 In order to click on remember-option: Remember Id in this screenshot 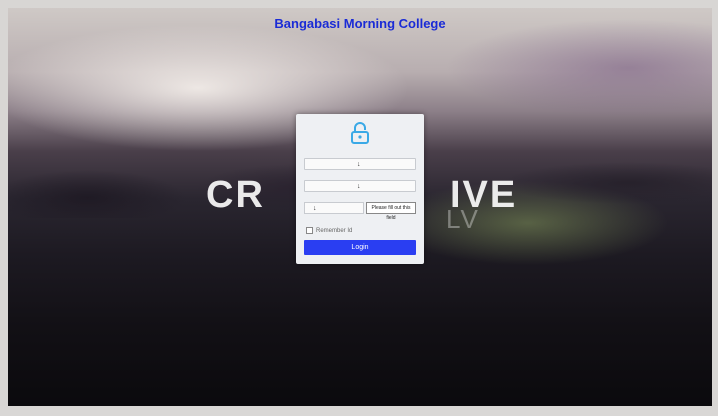, I will do `click(329, 230)`.